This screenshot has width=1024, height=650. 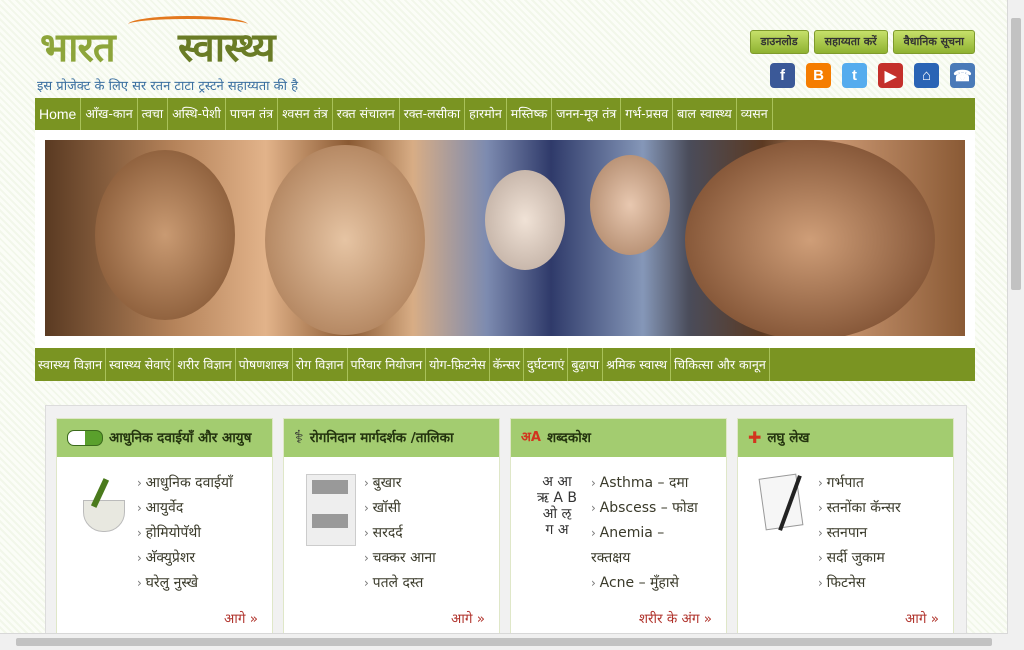 I want to click on nav-item: रक्त संचालन, so click(x=366, y=114).